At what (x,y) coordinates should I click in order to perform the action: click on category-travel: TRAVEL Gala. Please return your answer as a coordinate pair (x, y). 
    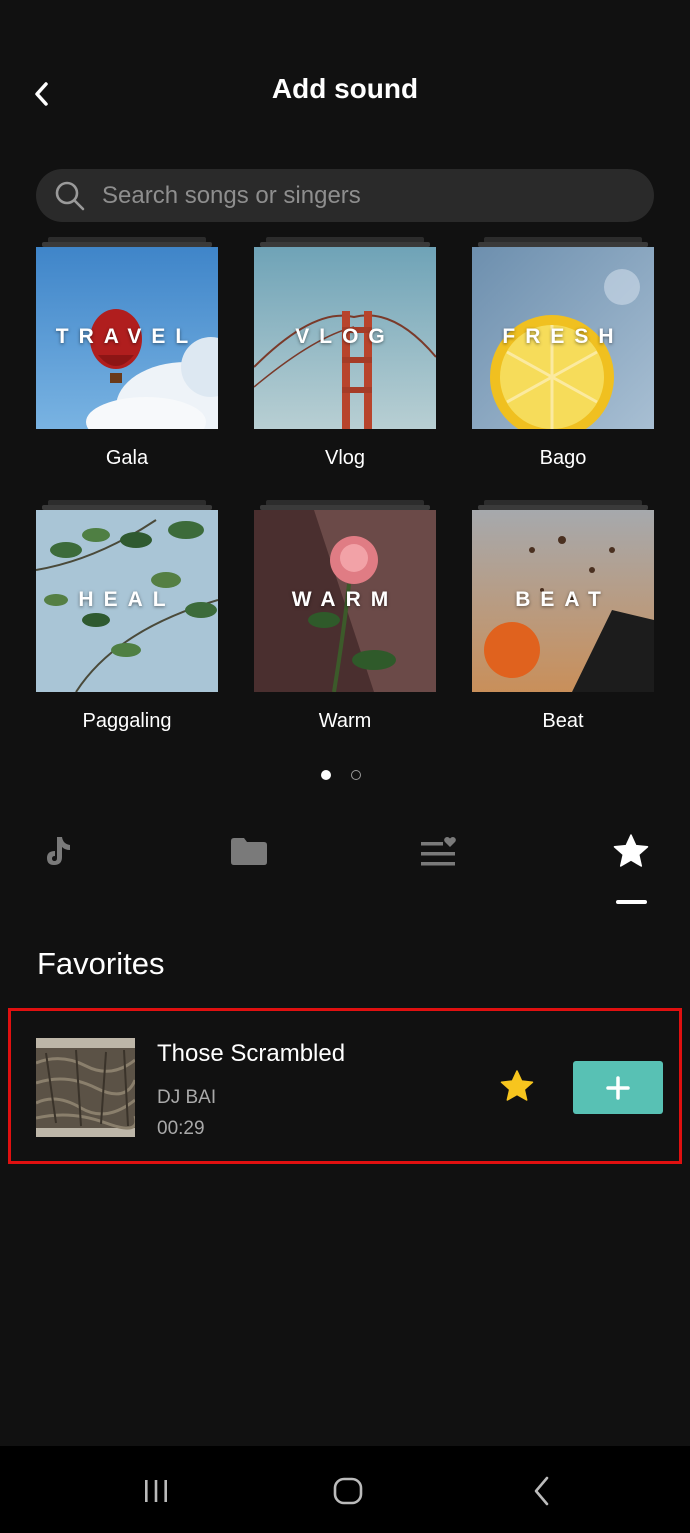
    Looking at the image, I should click on (127, 353).